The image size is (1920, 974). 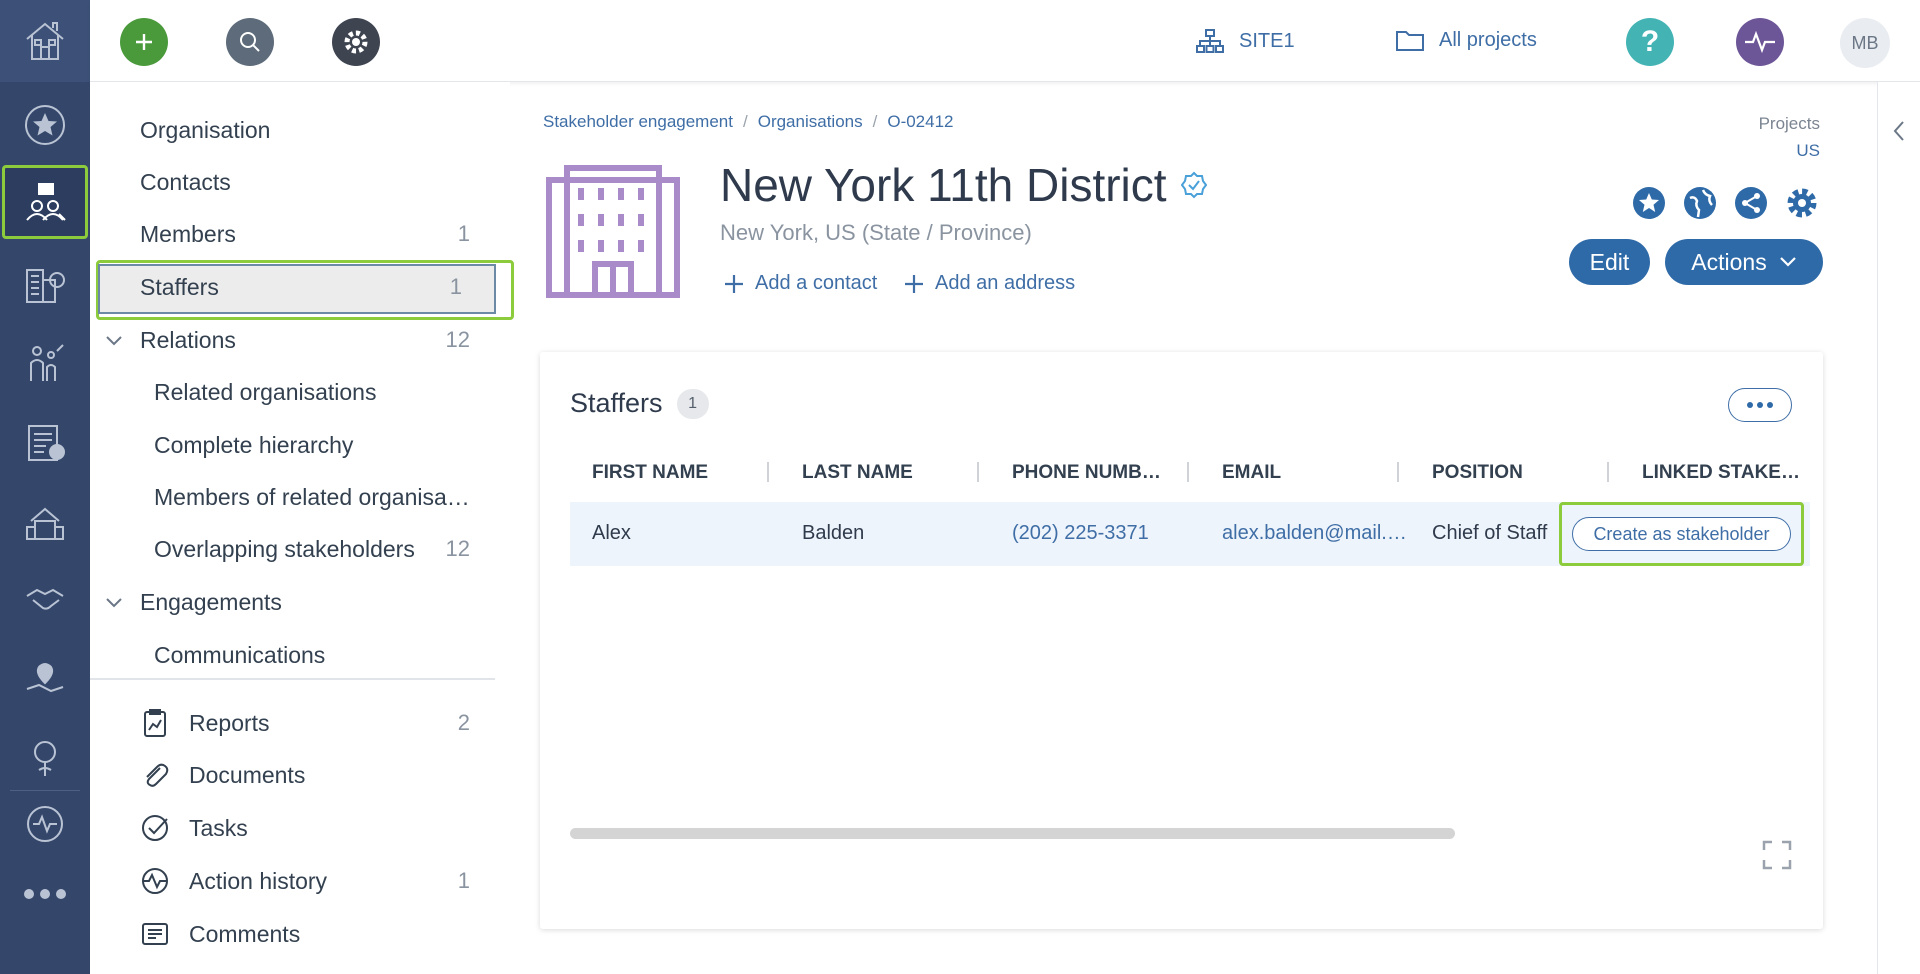 I want to click on projects-label: Projects, so click(x=1789, y=123).